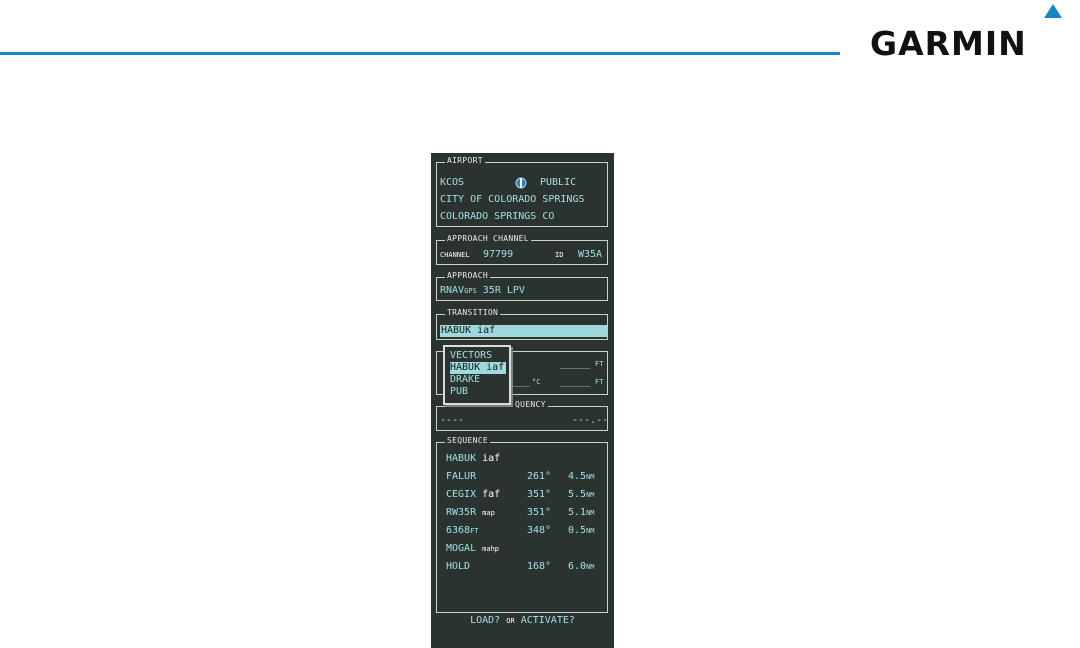  I want to click on sequence-row: FALUR 261° 4.5NM, so click(529, 477).